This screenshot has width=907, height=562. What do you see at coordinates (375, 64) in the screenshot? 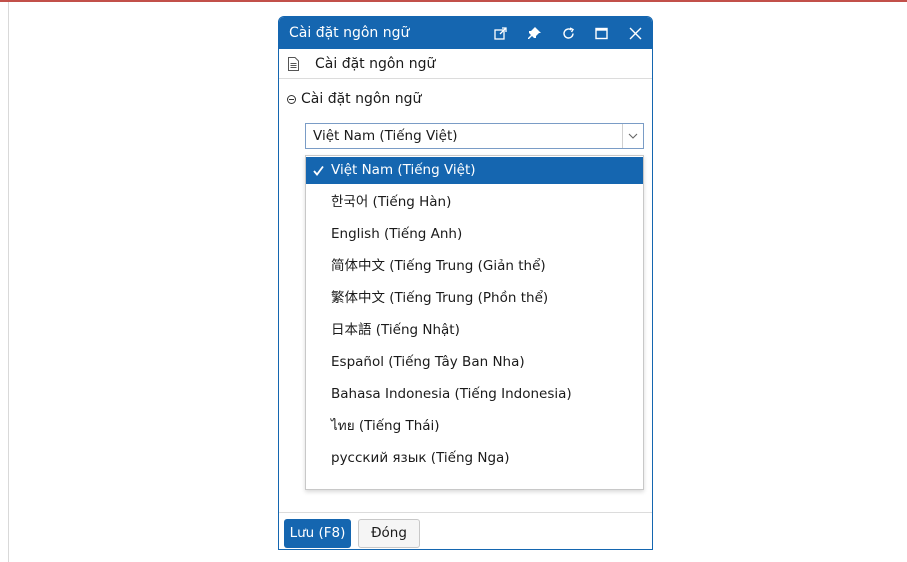
I see `breadcrumb-label: Cài đặt ngôn ngữ` at bounding box center [375, 64].